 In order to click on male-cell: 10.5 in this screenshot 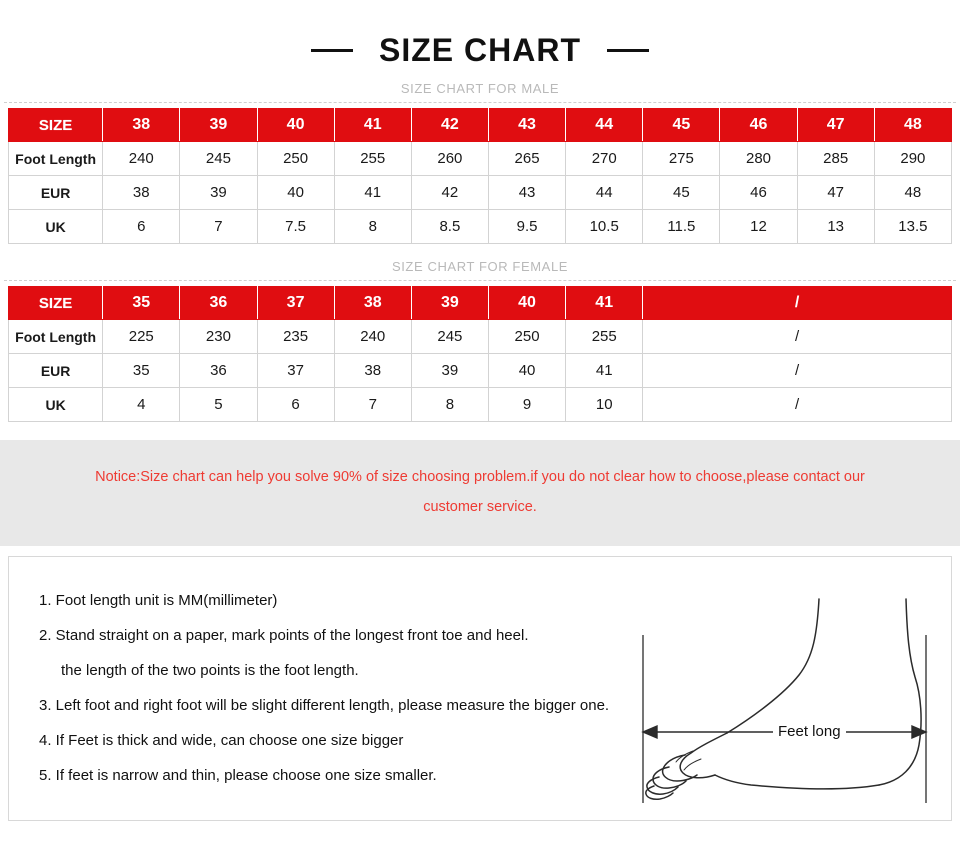, I will do `click(604, 226)`.